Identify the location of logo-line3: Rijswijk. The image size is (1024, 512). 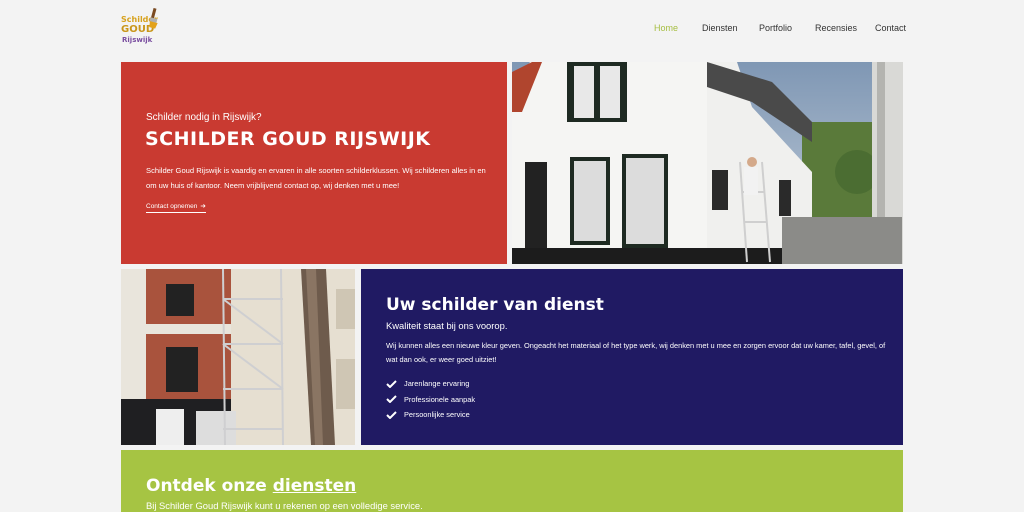
(137, 40).